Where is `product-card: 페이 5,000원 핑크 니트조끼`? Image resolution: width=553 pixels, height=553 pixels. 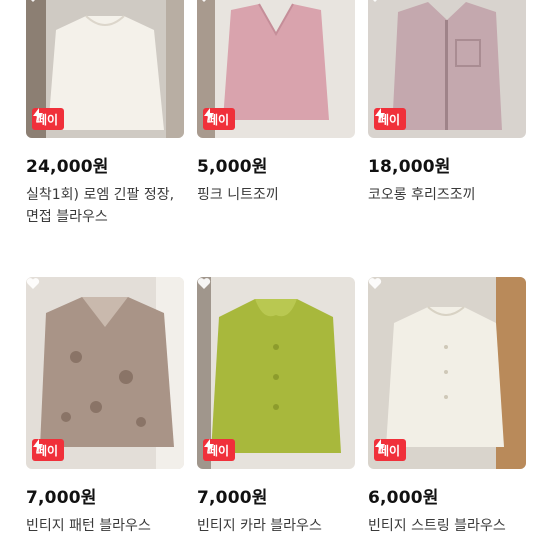 product-card: 페이 5,000원 핑크 니트조끼 is located at coordinates (276, 103).